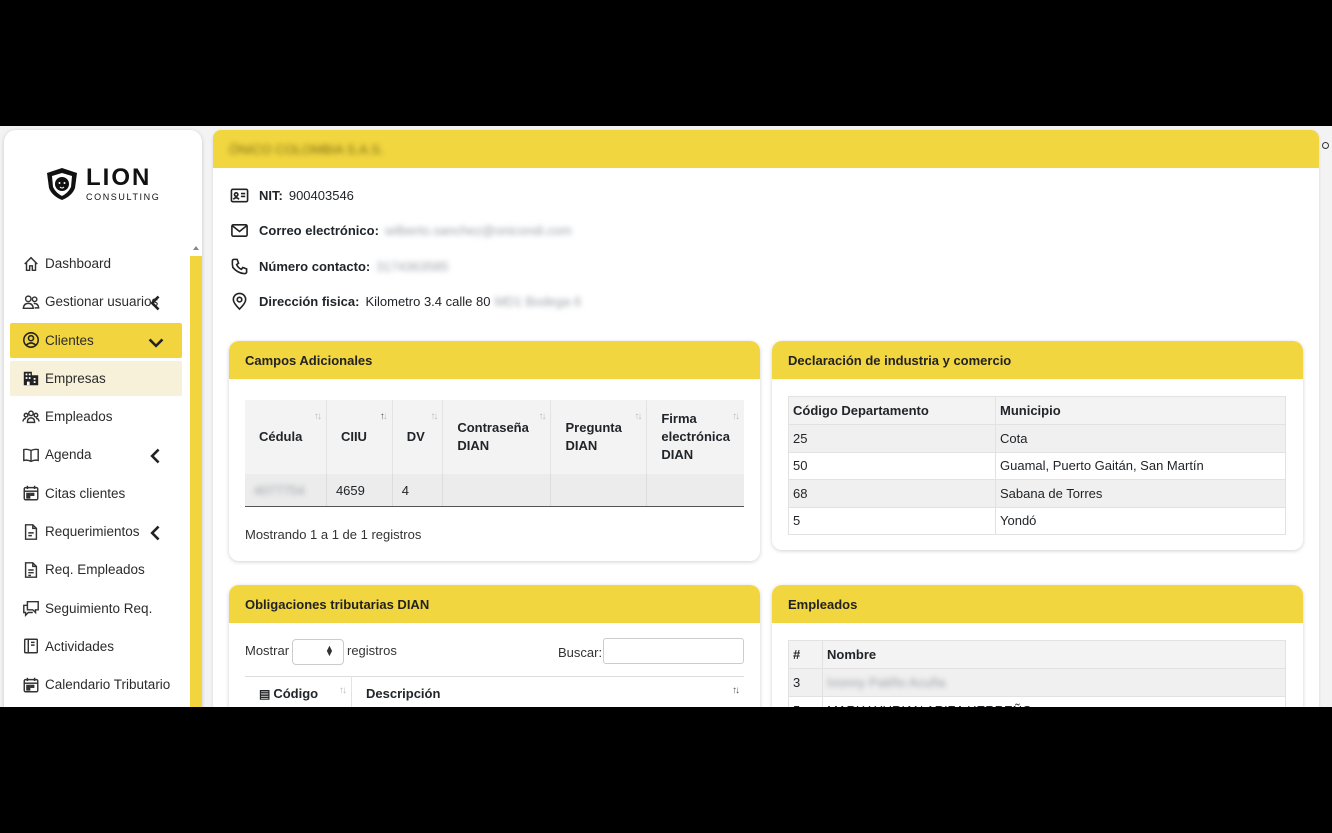 The height and width of the screenshot is (833, 1332). I want to click on address-value: Kilometro 3.4 calle 80, so click(428, 301).